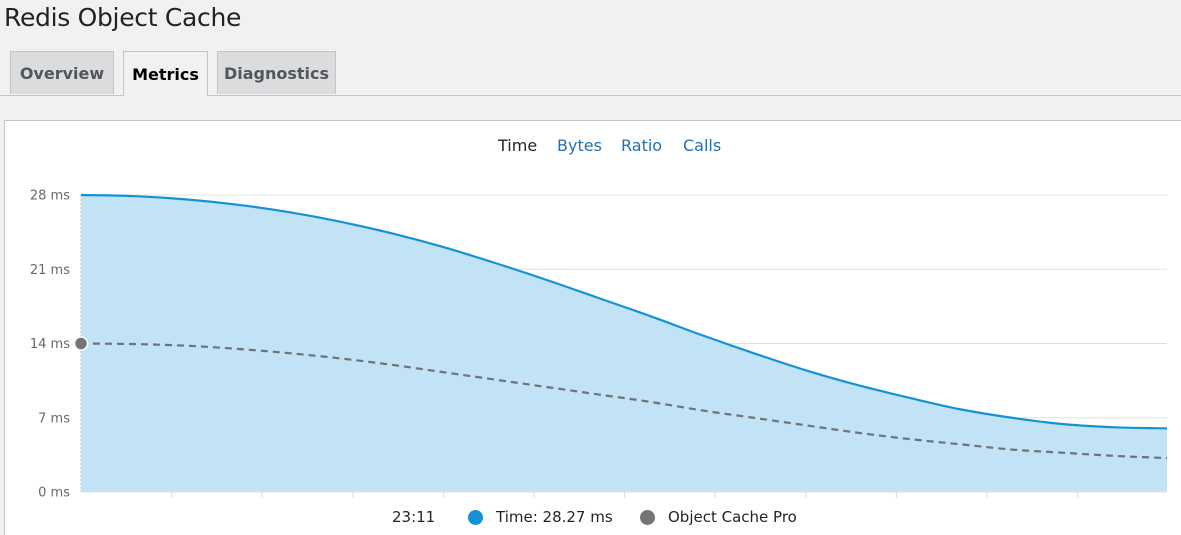 The width and height of the screenshot is (1181, 535). Describe the element at coordinates (517, 145) in the screenshot. I see `metric-tab-time: Time` at that location.